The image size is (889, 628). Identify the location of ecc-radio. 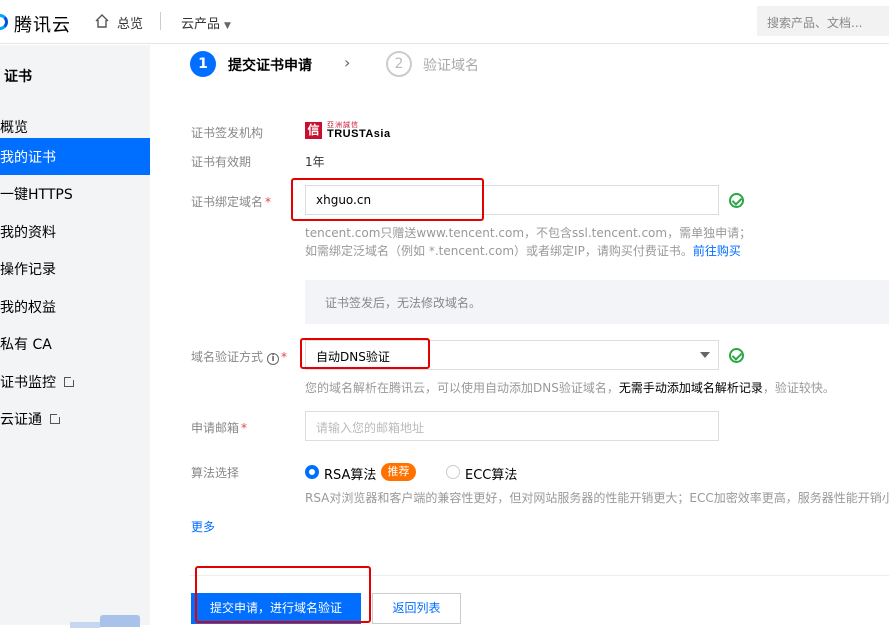
(453, 472).